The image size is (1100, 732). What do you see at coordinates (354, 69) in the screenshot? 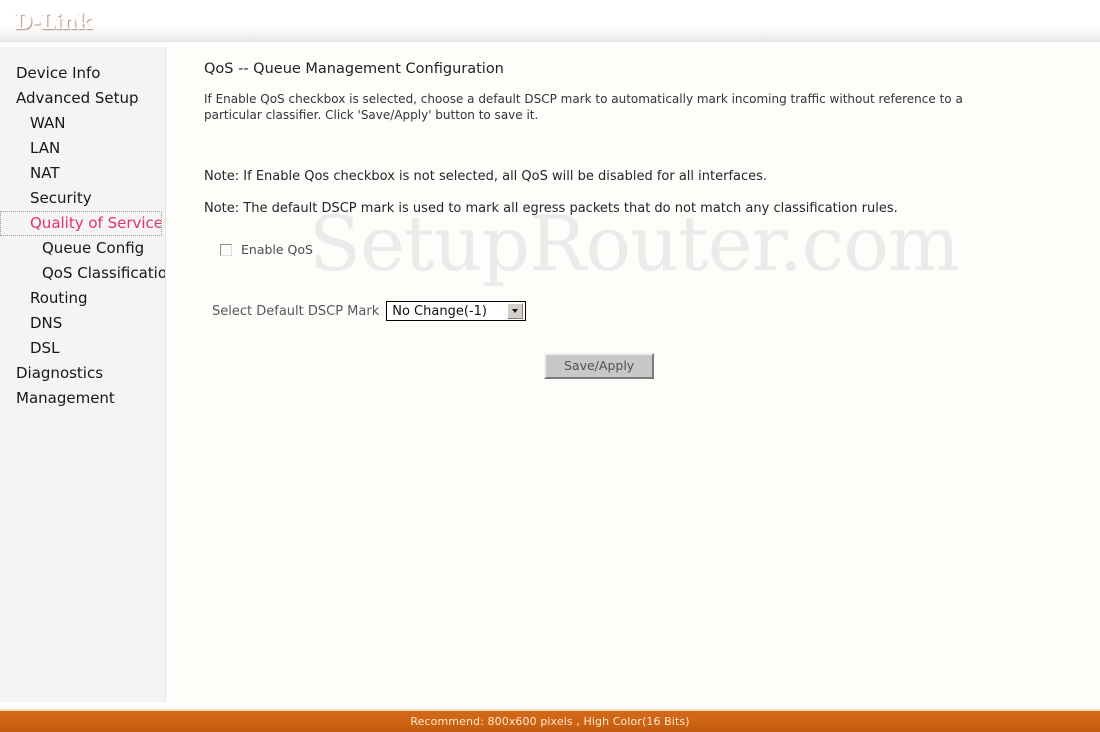
I see `page-title: QoS -- Queue Management Configuration` at bounding box center [354, 69].